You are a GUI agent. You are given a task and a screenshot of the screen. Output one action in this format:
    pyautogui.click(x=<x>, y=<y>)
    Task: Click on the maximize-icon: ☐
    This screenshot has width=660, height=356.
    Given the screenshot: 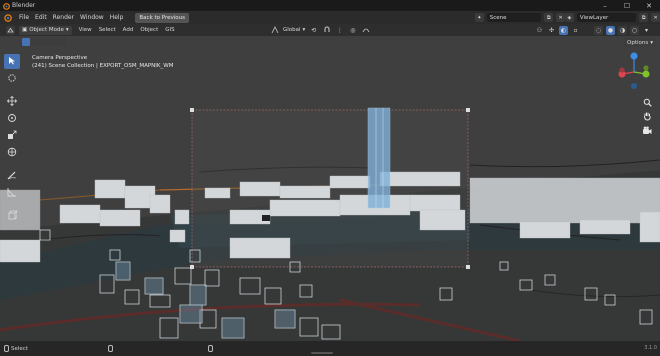 What is the action you would take?
    pyautogui.click(x=627, y=5)
    